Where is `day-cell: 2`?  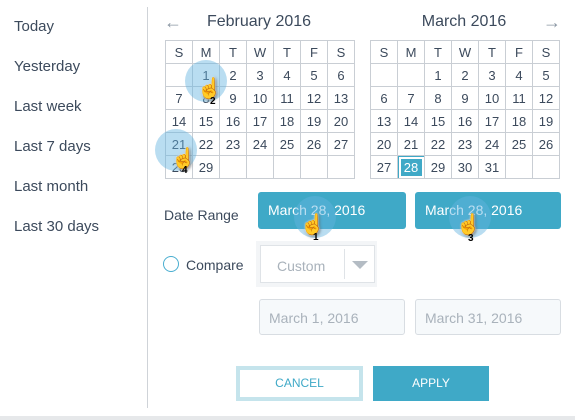
day-cell: 2 is located at coordinates (465, 75).